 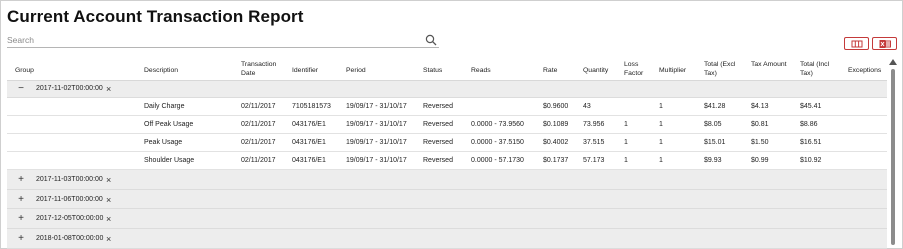 I want to click on cell-total-incl-tax: $16.51, so click(x=811, y=142).